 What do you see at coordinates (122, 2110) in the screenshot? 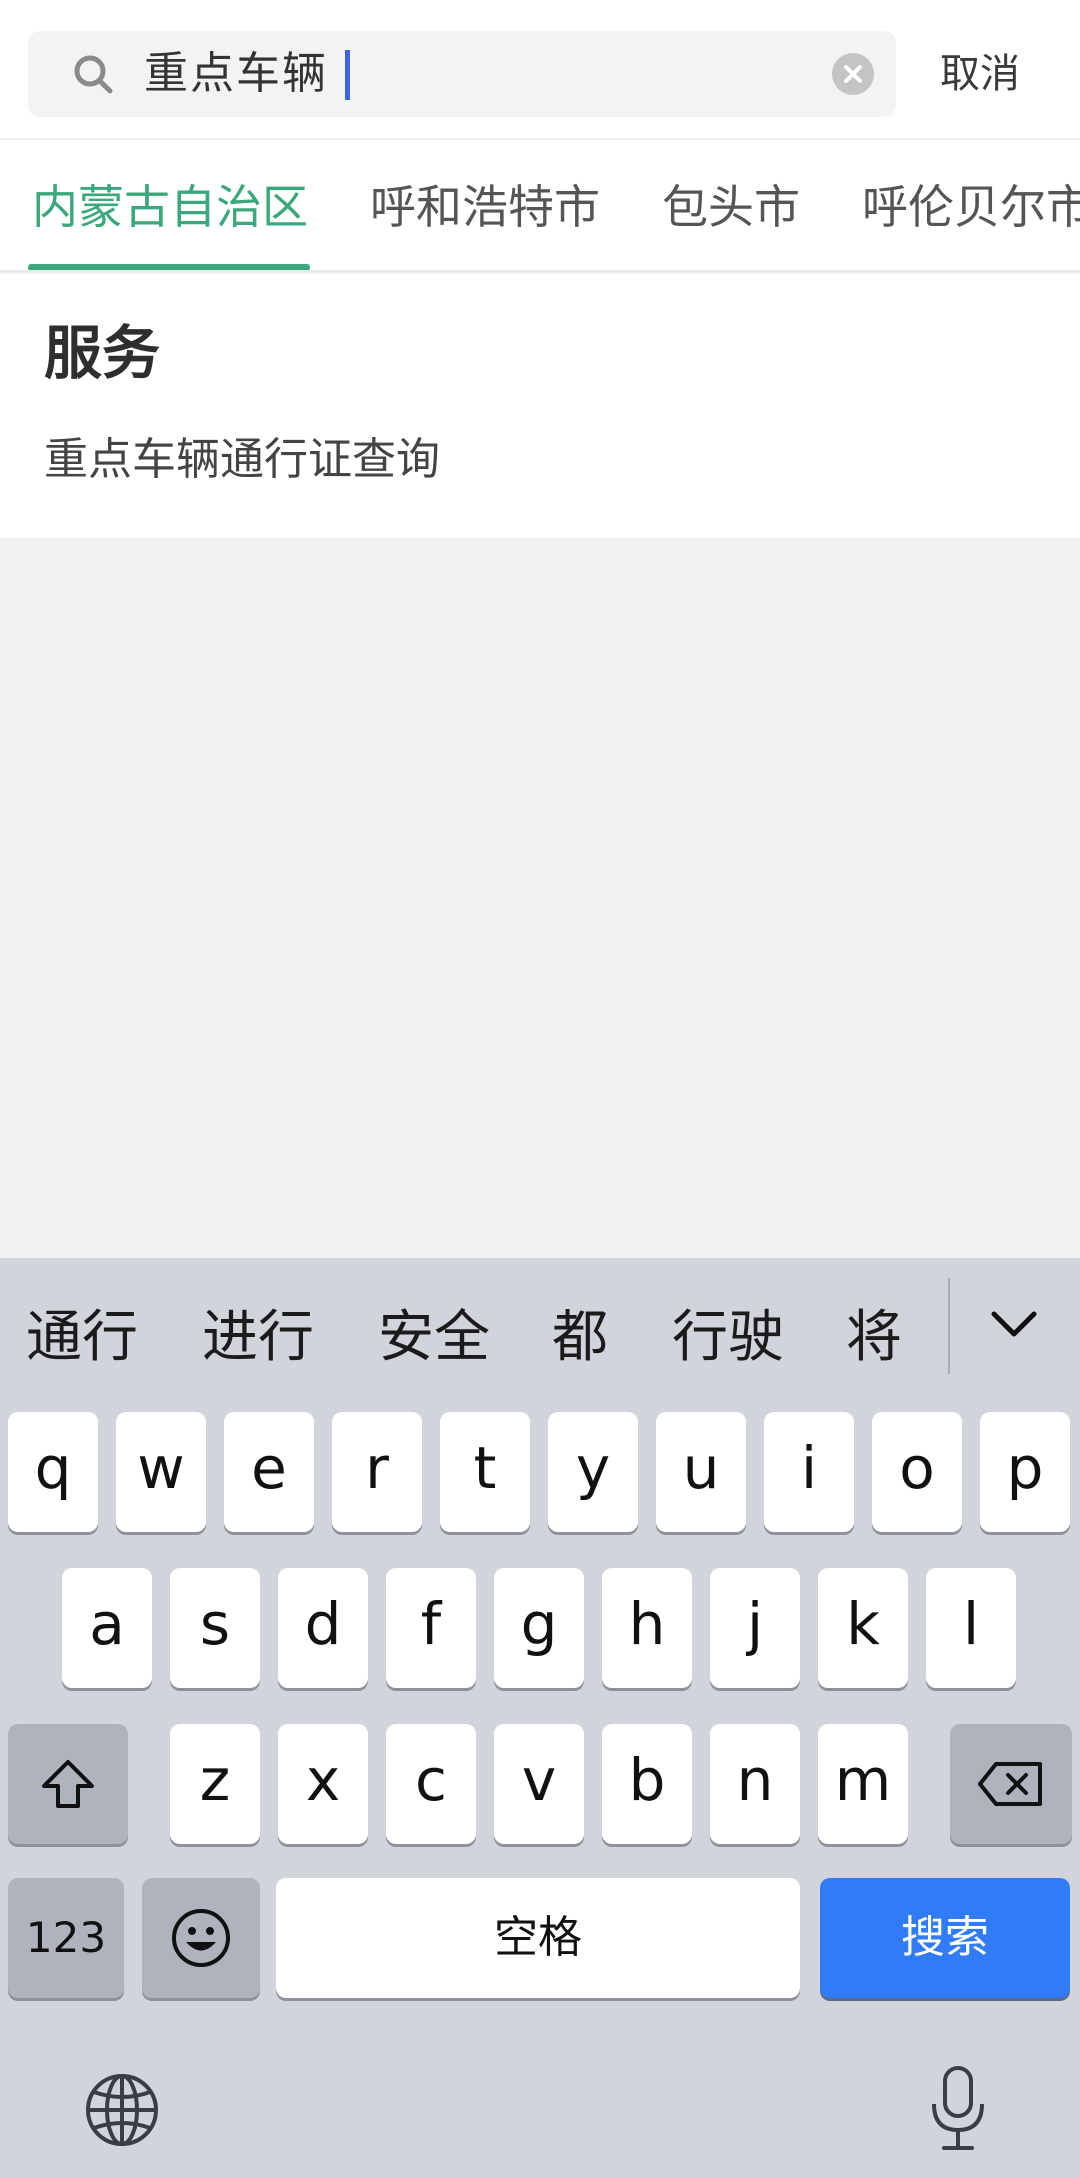
I see `globe-icon` at bounding box center [122, 2110].